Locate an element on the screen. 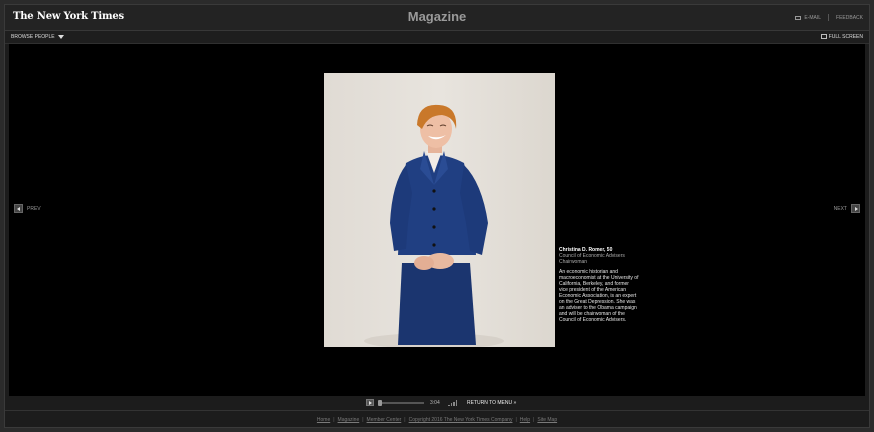 Image resolution: width=874 pixels, height=432 pixels. prev-label: PREV is located at coordinates (34, 208).